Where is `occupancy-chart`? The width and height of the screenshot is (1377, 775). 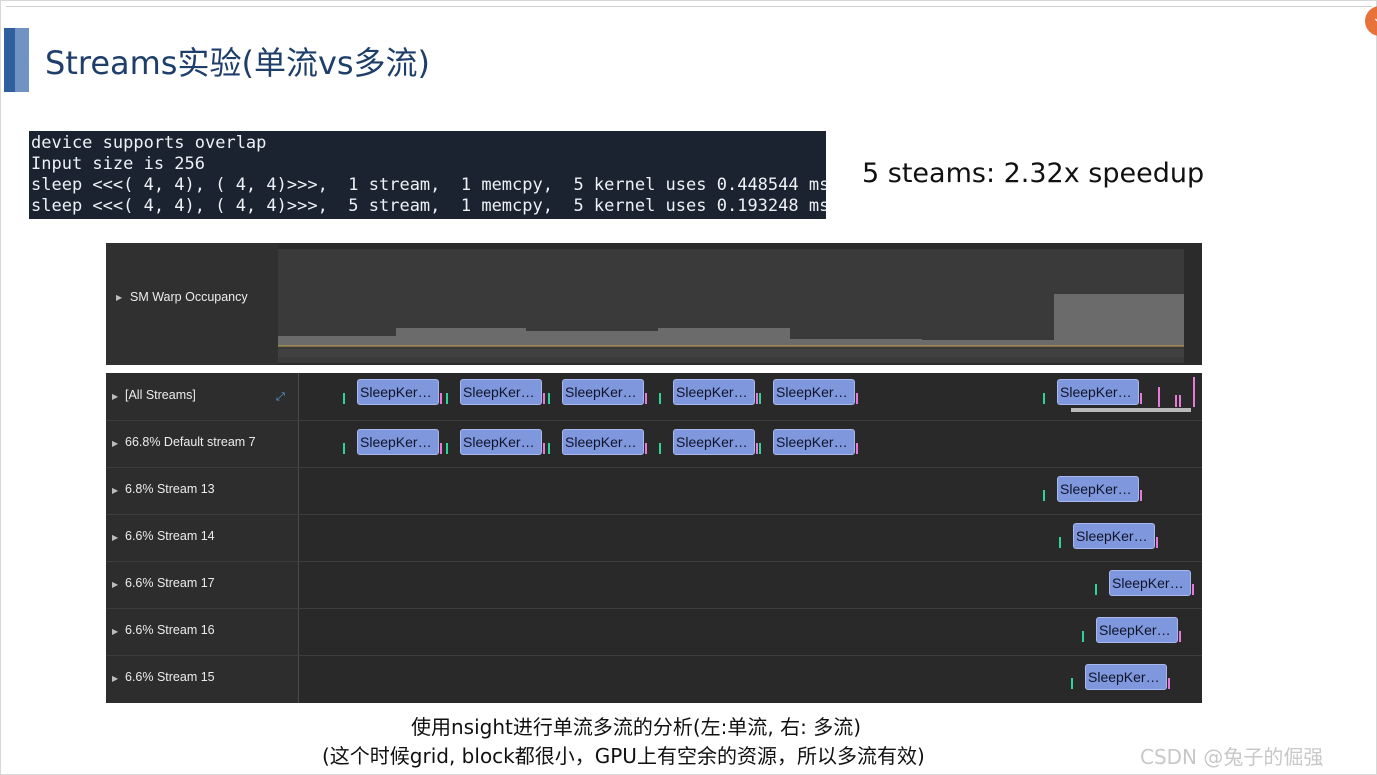
occupancy-chart is located at coordinates (731, 306).